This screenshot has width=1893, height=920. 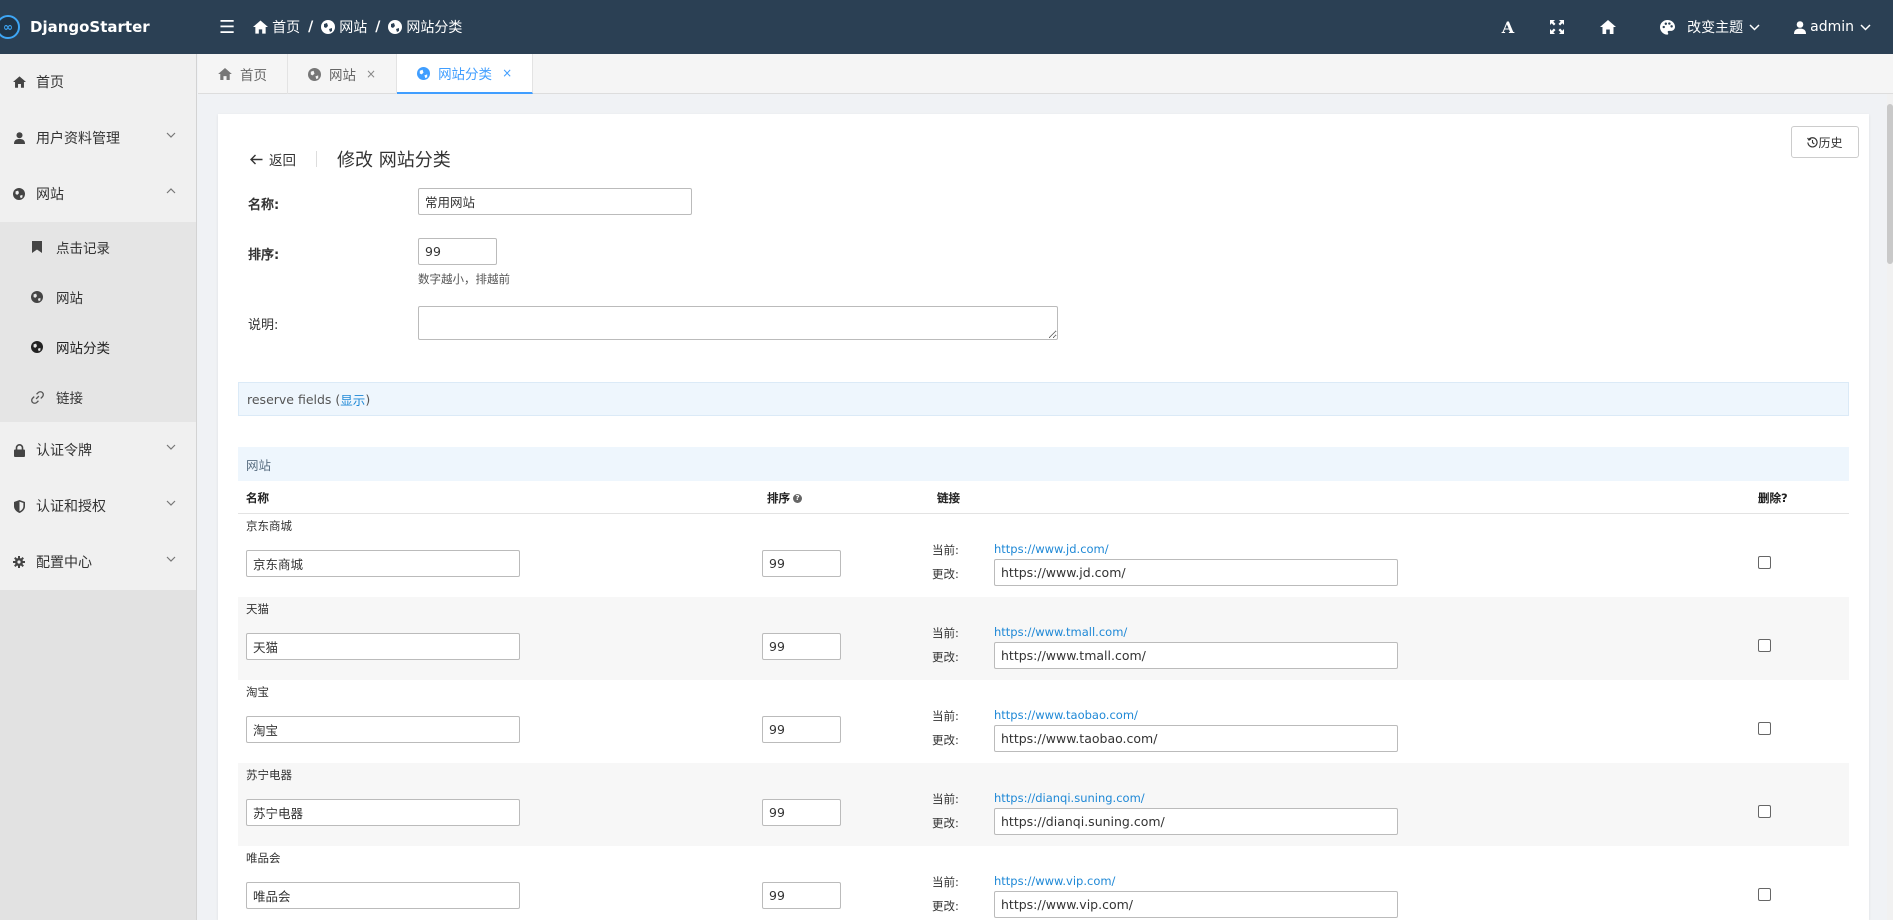 I want to click on inline-section-title: 网站, so click(x=1043, y=464).